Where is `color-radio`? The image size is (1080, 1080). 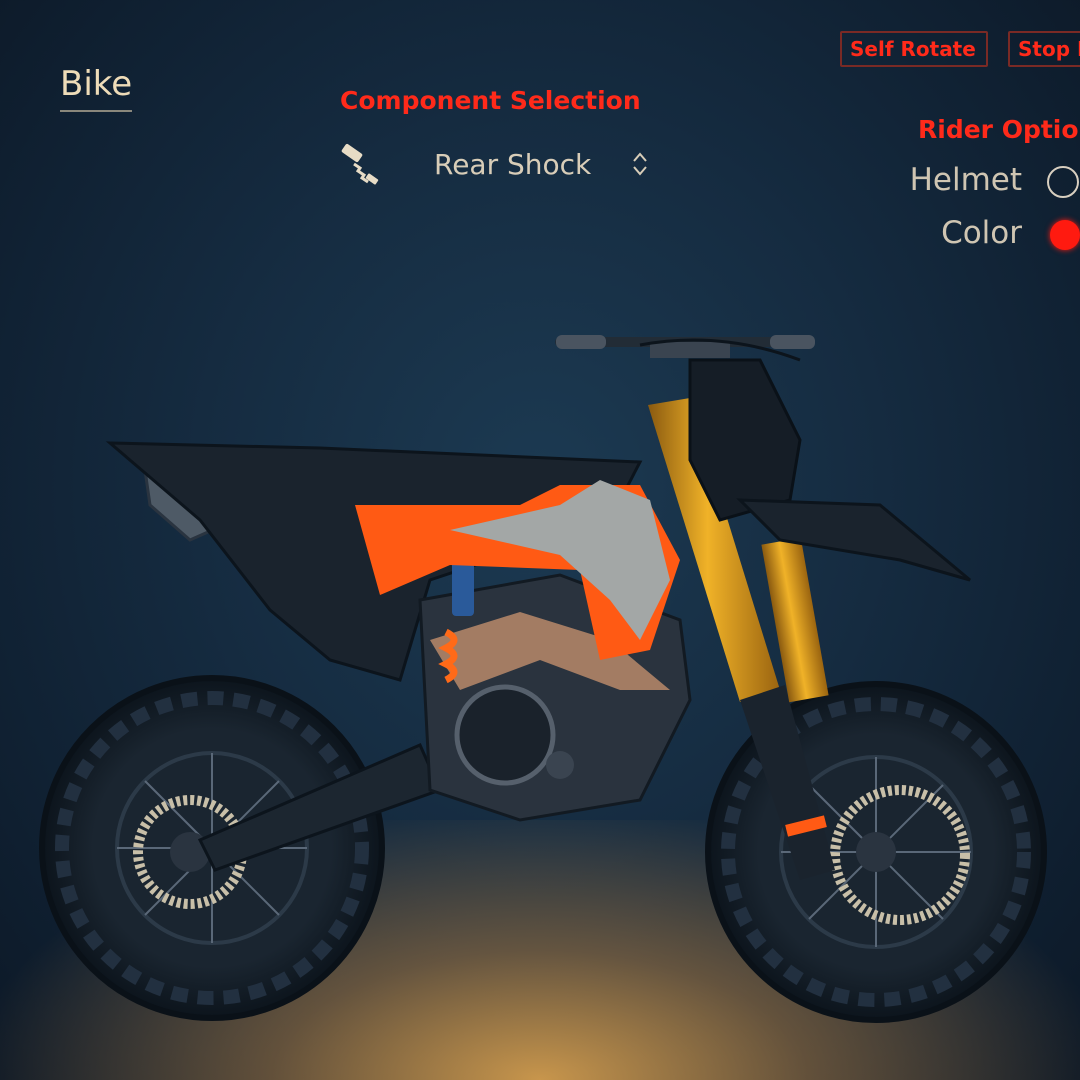
color-radio is located at coordinates (1065, 235).